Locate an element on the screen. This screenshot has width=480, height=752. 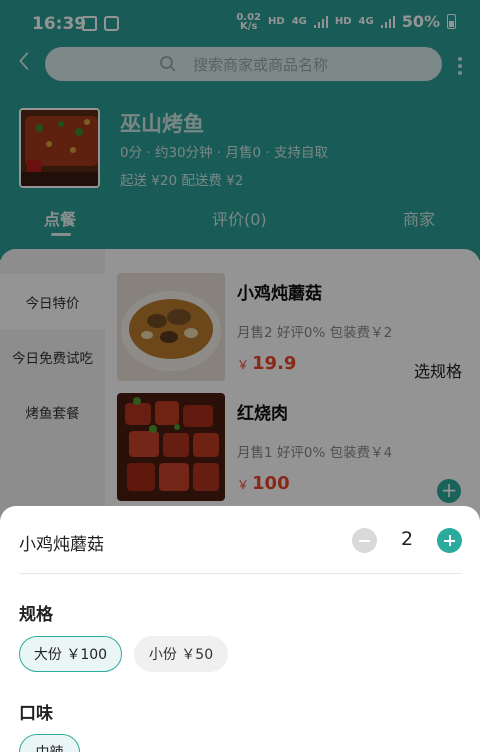
sheet-product-name: 小鸡炖蘑菇 is located at coordinates (61, 545).